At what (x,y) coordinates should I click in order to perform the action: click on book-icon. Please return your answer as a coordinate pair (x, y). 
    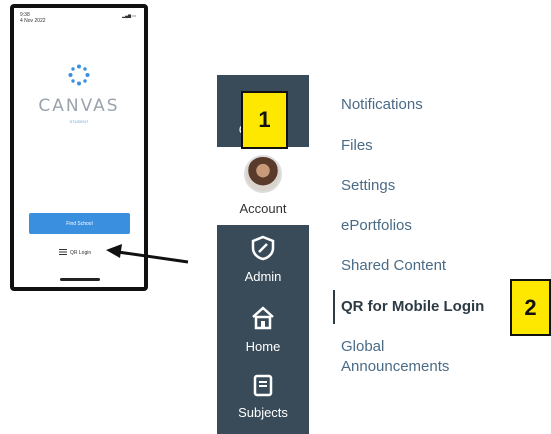
    Looking at the image, I should click on (263, 385).